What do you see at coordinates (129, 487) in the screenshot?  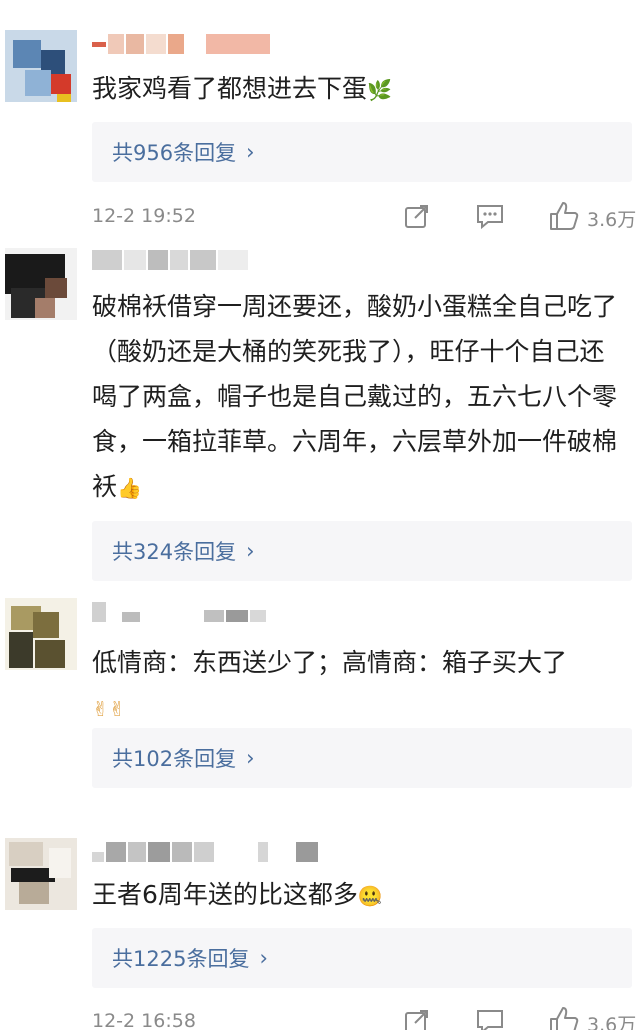 I see `thumbs-up-emoji: 👍` at bounding box center [129, 487].